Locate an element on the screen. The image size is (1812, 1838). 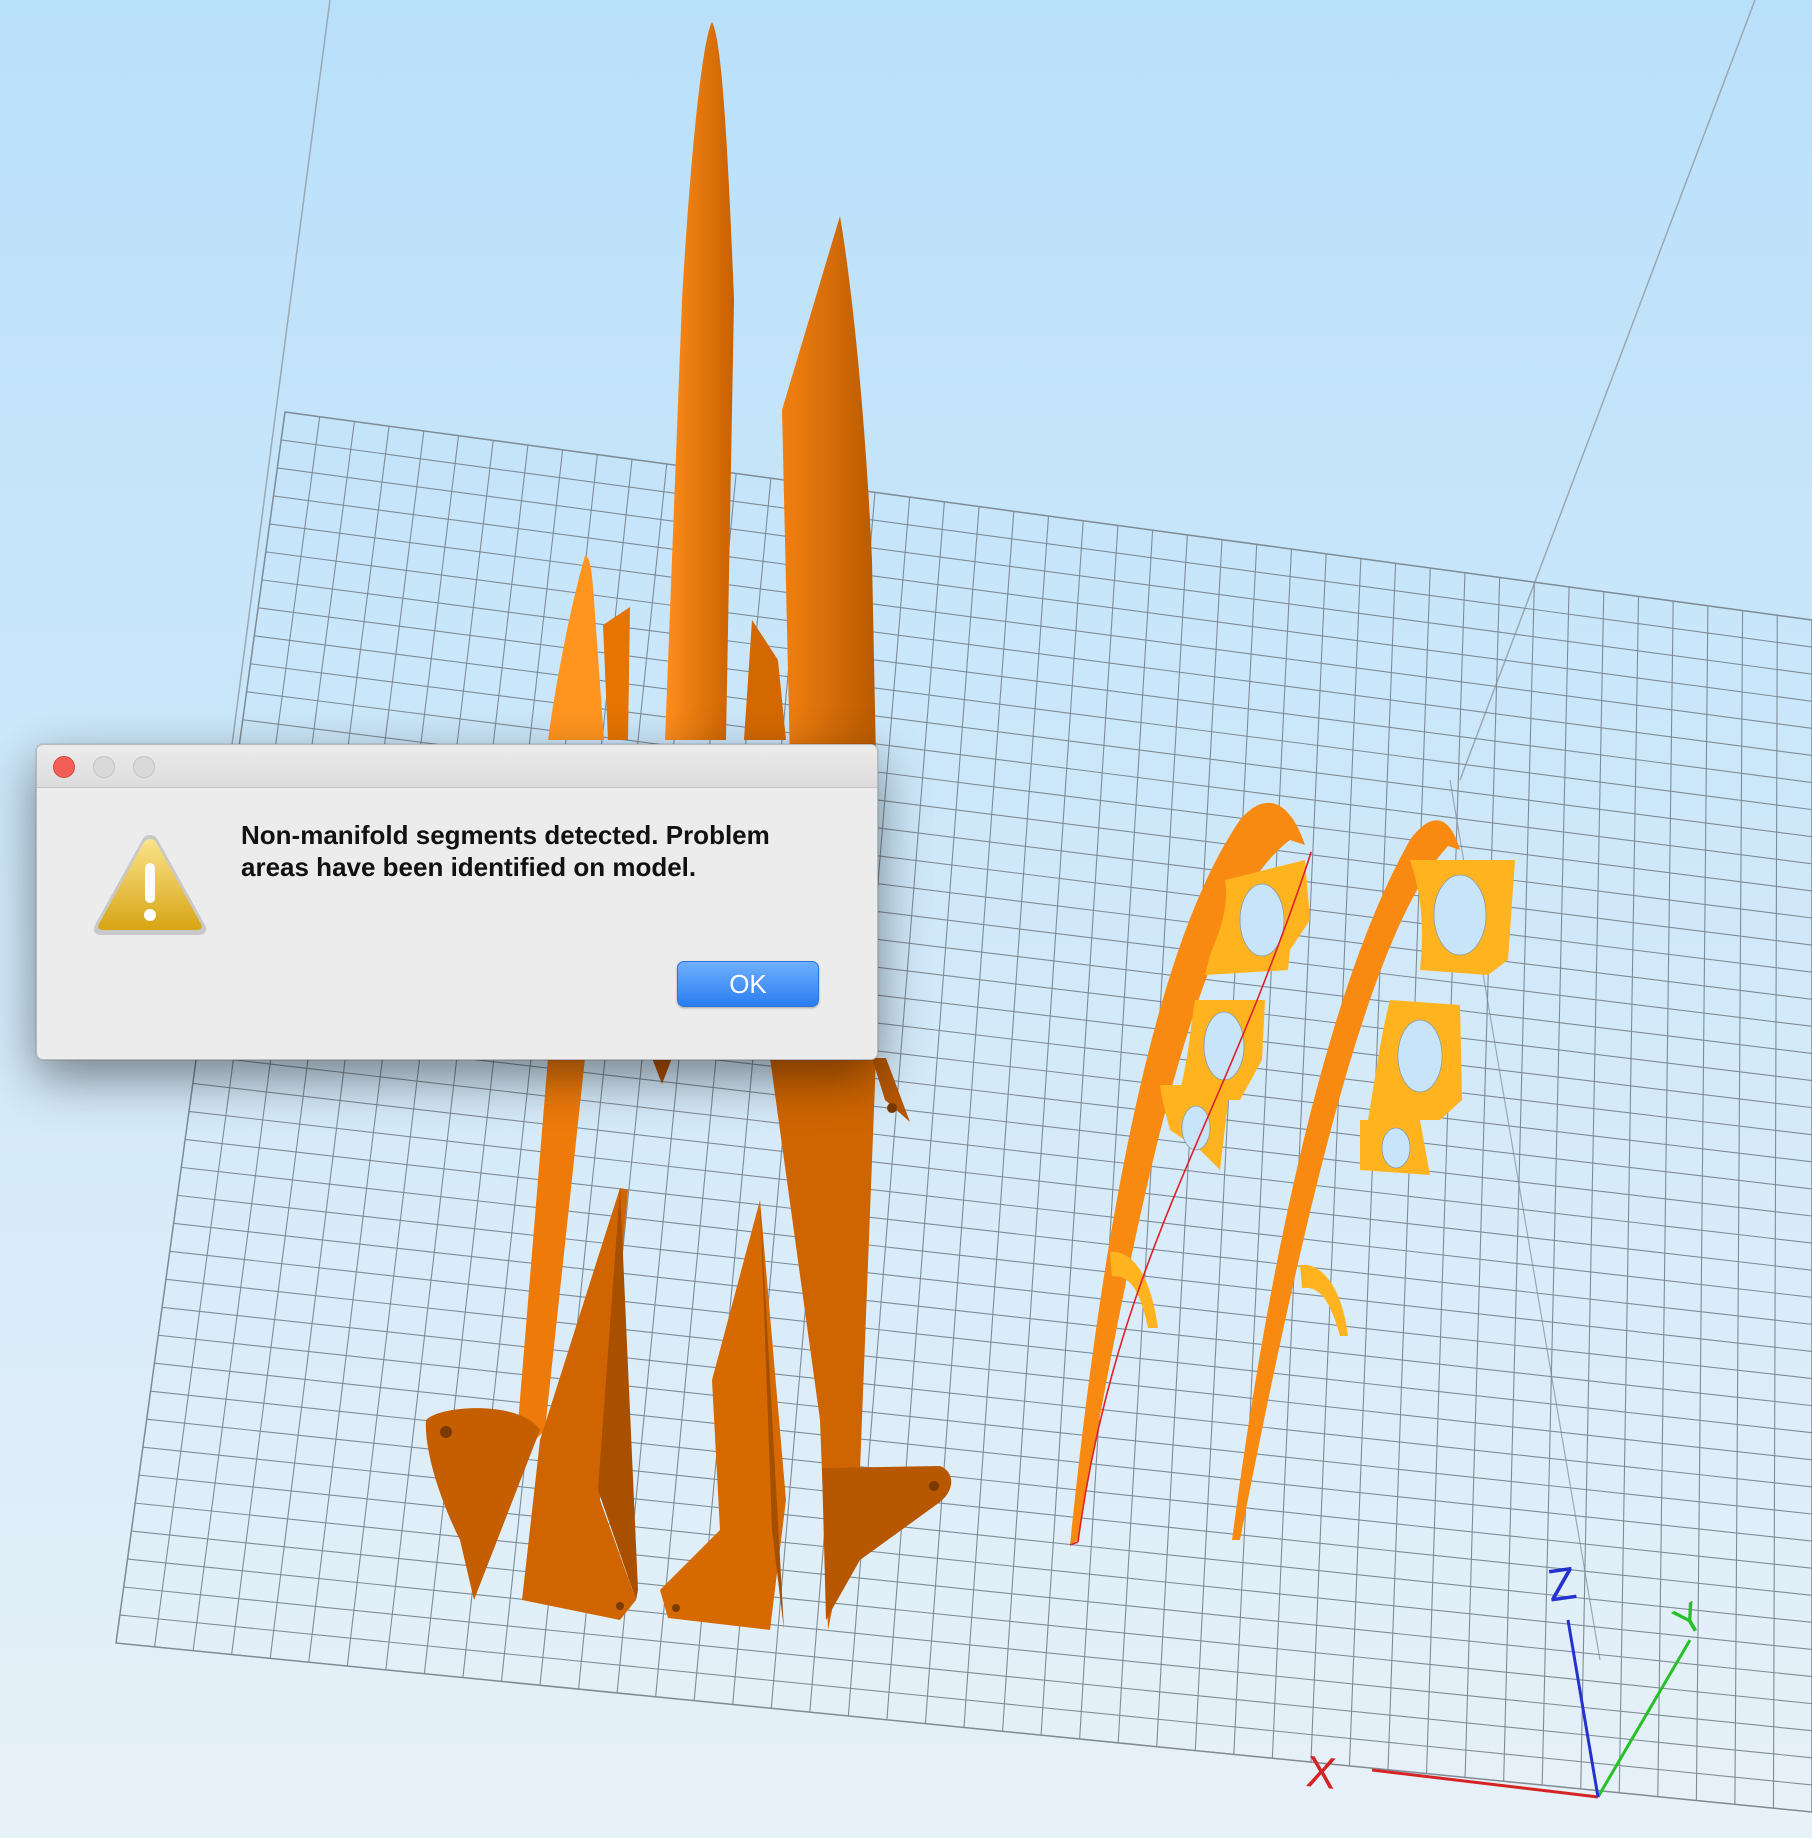
close-window-icon is located at coordinates (64, 767).